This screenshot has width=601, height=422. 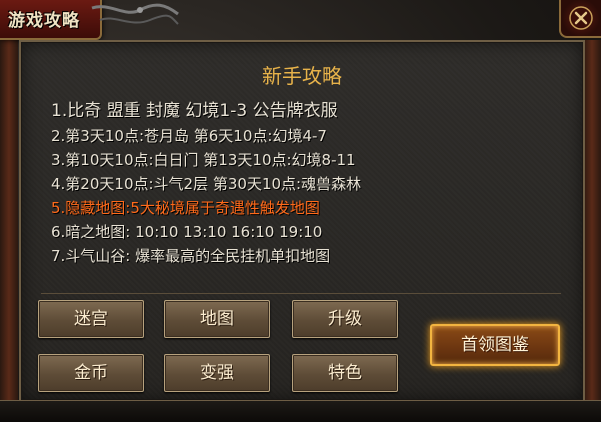 What do you see at coordinates (91, 373) in the screenshot?
I see `gold-button: 金币` at bounding box center [91, 373].